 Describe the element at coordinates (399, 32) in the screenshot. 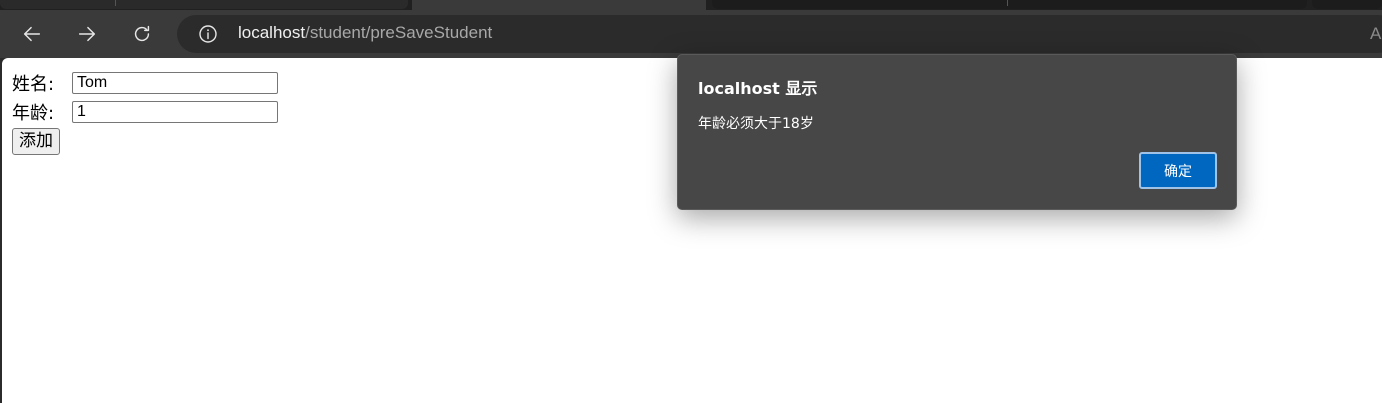

I see `url-path: /student/preSaveStudent` at that location.